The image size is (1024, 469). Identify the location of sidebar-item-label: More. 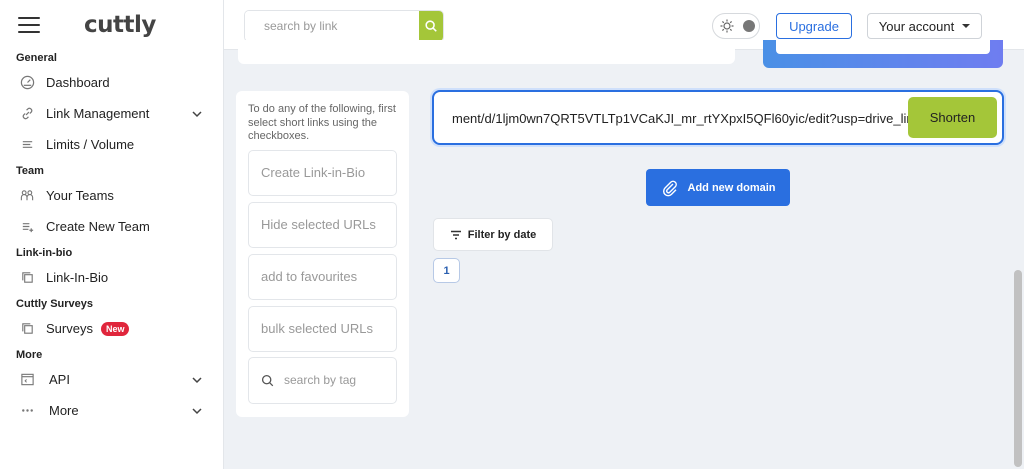
(64, 410).